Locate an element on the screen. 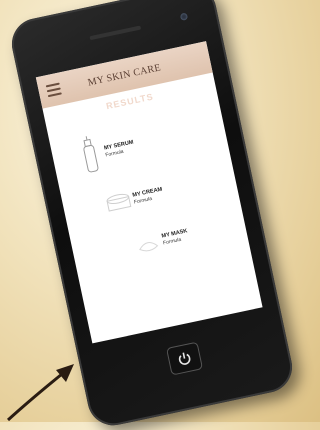 The image size is (320, 430). cream-jar-icon is located at coordinates (118, 201).